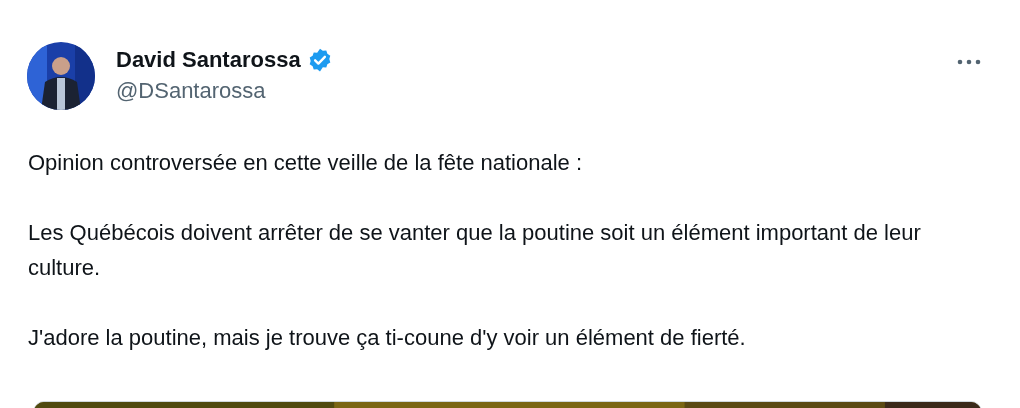 This screenshot has width=1020, height=408. What do you see at coordinates (475, 250) in the screenshot?
I see `tweet-text: Les Québécois doivent arrêter de se vanter que la poutine soit un élément important de leur culture.` at bounding box center [475, 250].